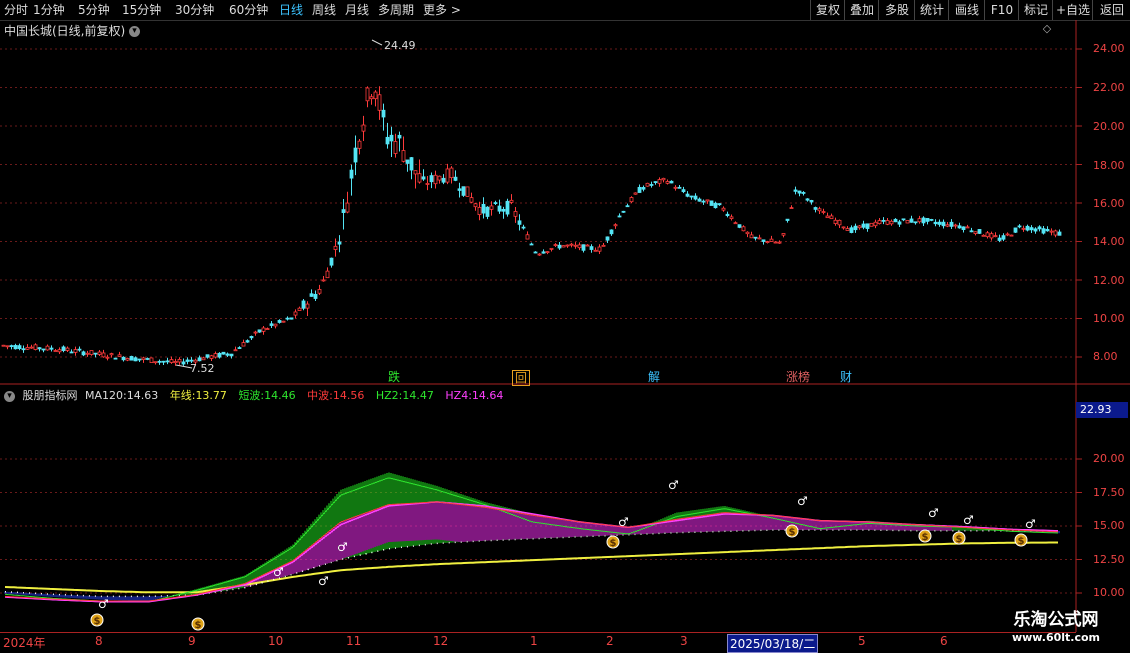 Image resolution: width=1130 pixels, height=653 pixels. What do you see at coordinates (1109, 165) in the screenshot?
I see `price-tick: 18.00` at bounding box center [1109, 165].